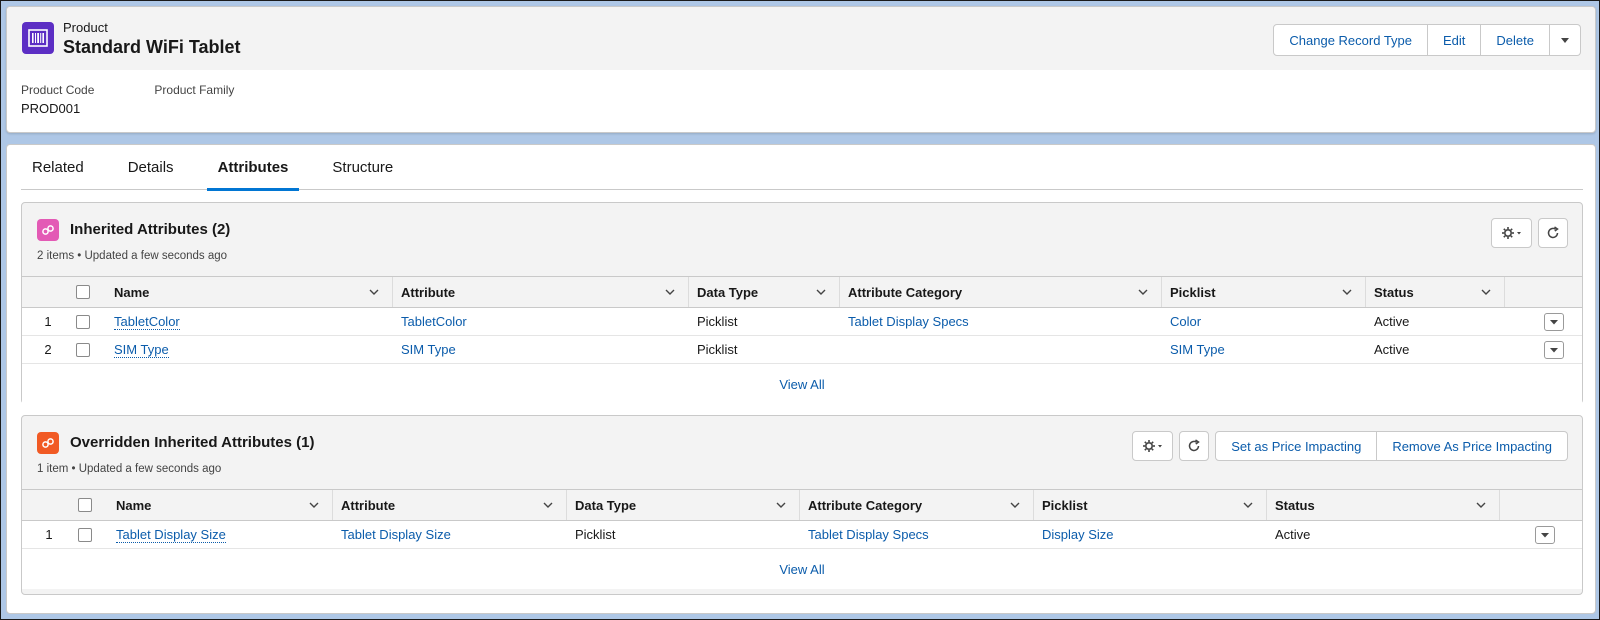 This screenshot has width=1600, height=620. What do you see at coordinates (58, 167) in the screenshot?
I see `tab-related: Related` at bounding box center [58, 167].